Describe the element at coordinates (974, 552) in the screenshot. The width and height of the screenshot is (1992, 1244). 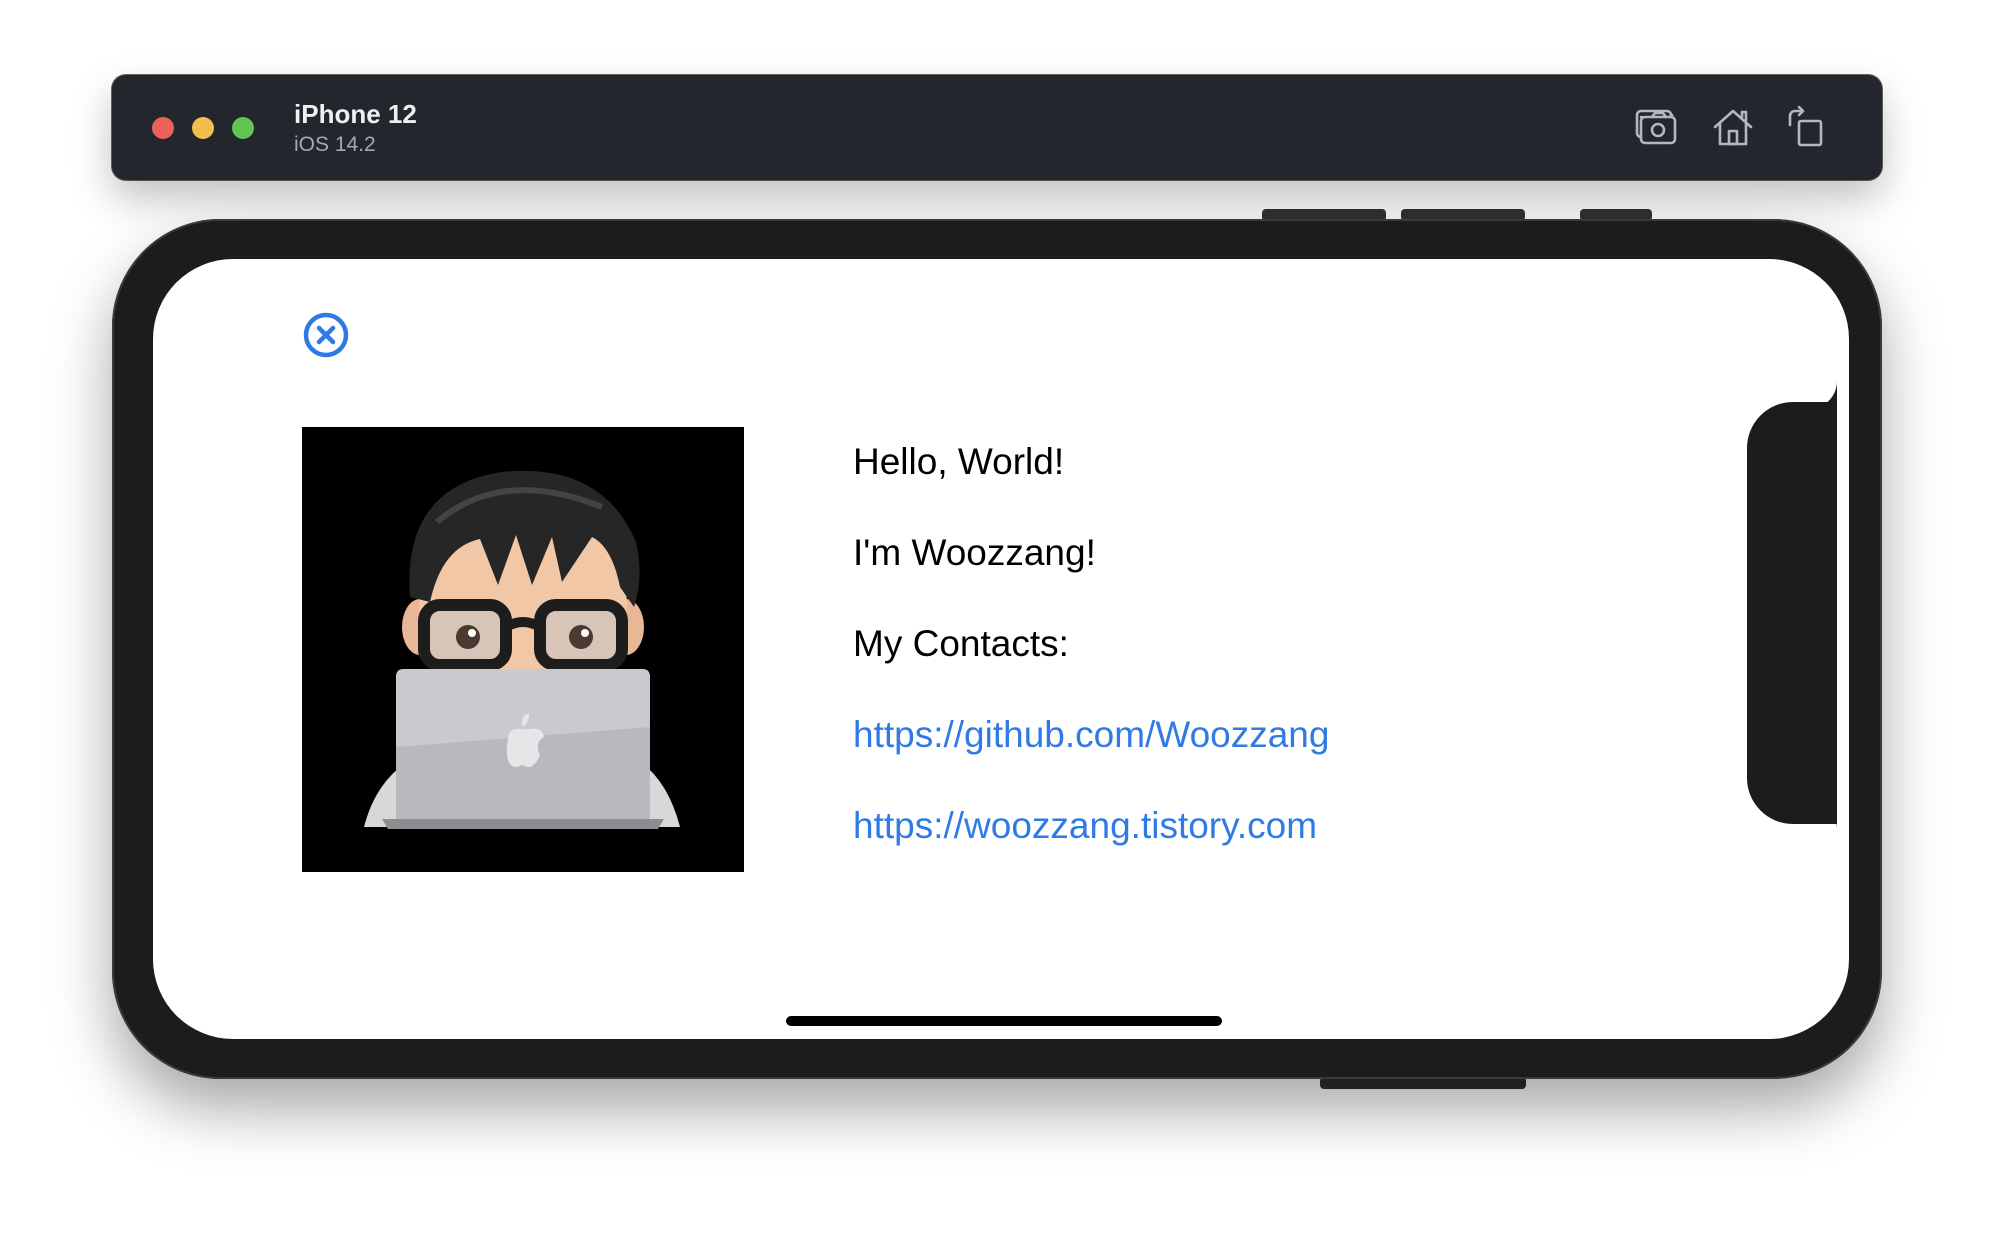
I see `intro-text: I'm Woozzang!` at that location.